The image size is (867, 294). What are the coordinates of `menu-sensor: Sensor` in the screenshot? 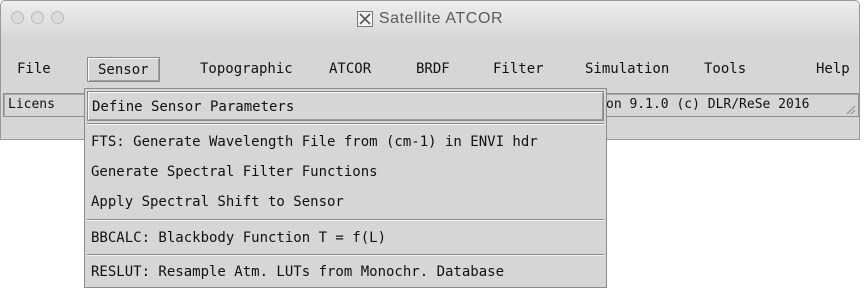 It's located at (123, 69).